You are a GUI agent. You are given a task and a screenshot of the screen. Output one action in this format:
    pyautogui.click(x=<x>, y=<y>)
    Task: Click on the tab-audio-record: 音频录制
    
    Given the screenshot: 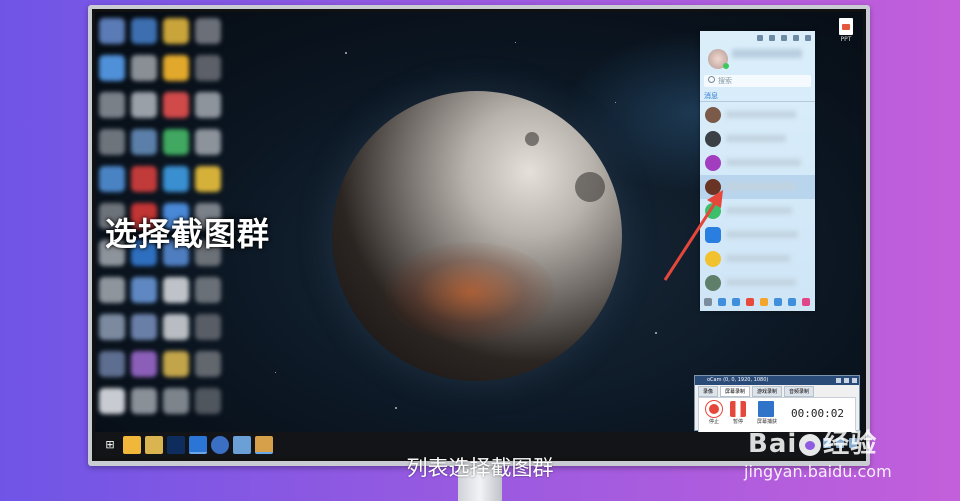 What is the action you would take?
    pyautogui.click(x=799, y=391)
    